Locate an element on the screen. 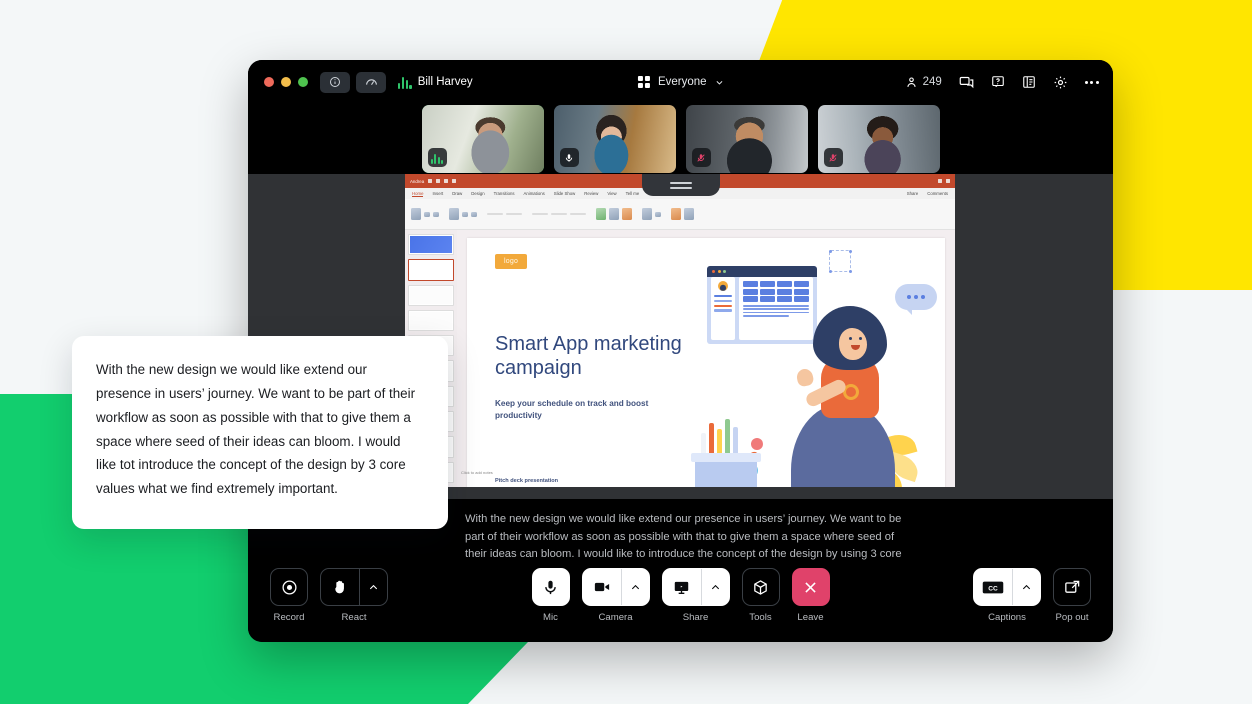 The height and width of the screenshot is (704, 1252). popout-control: Pop out is located at coordinates (1072, 595).